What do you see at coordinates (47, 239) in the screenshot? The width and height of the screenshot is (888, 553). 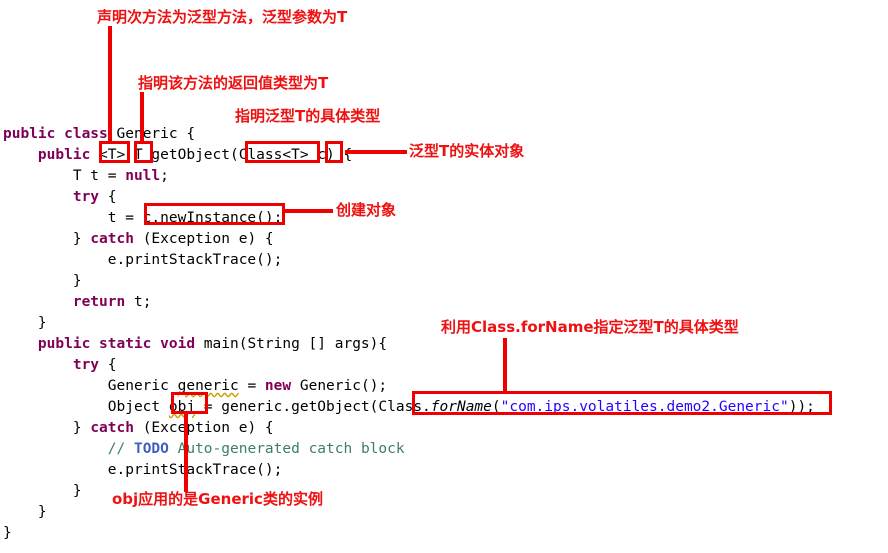 I see `token-brace-close-6: }` at bounding box center [47, 239].